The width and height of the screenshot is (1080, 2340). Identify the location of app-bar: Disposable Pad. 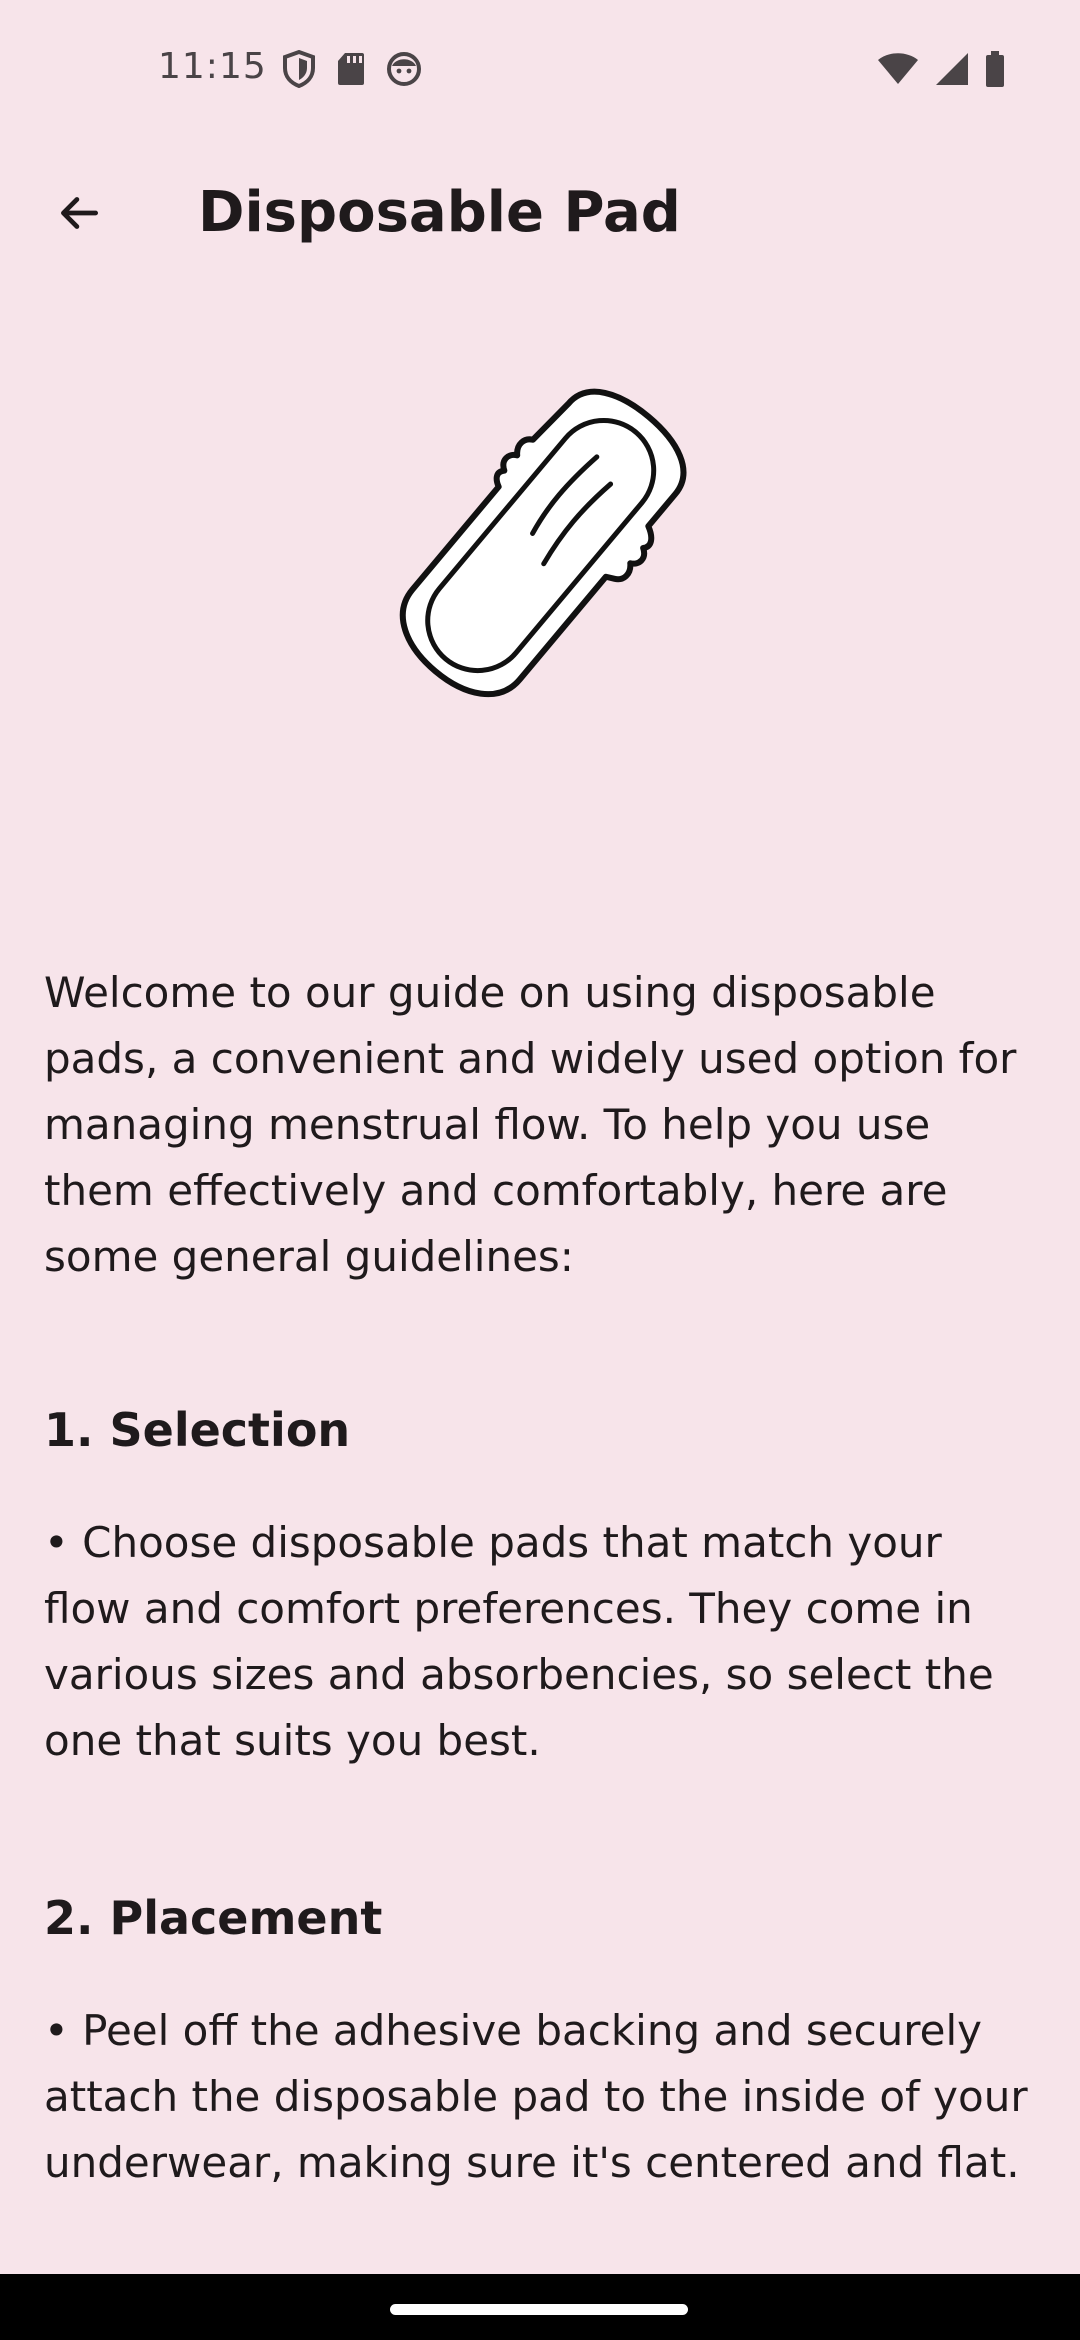
(540, 213).